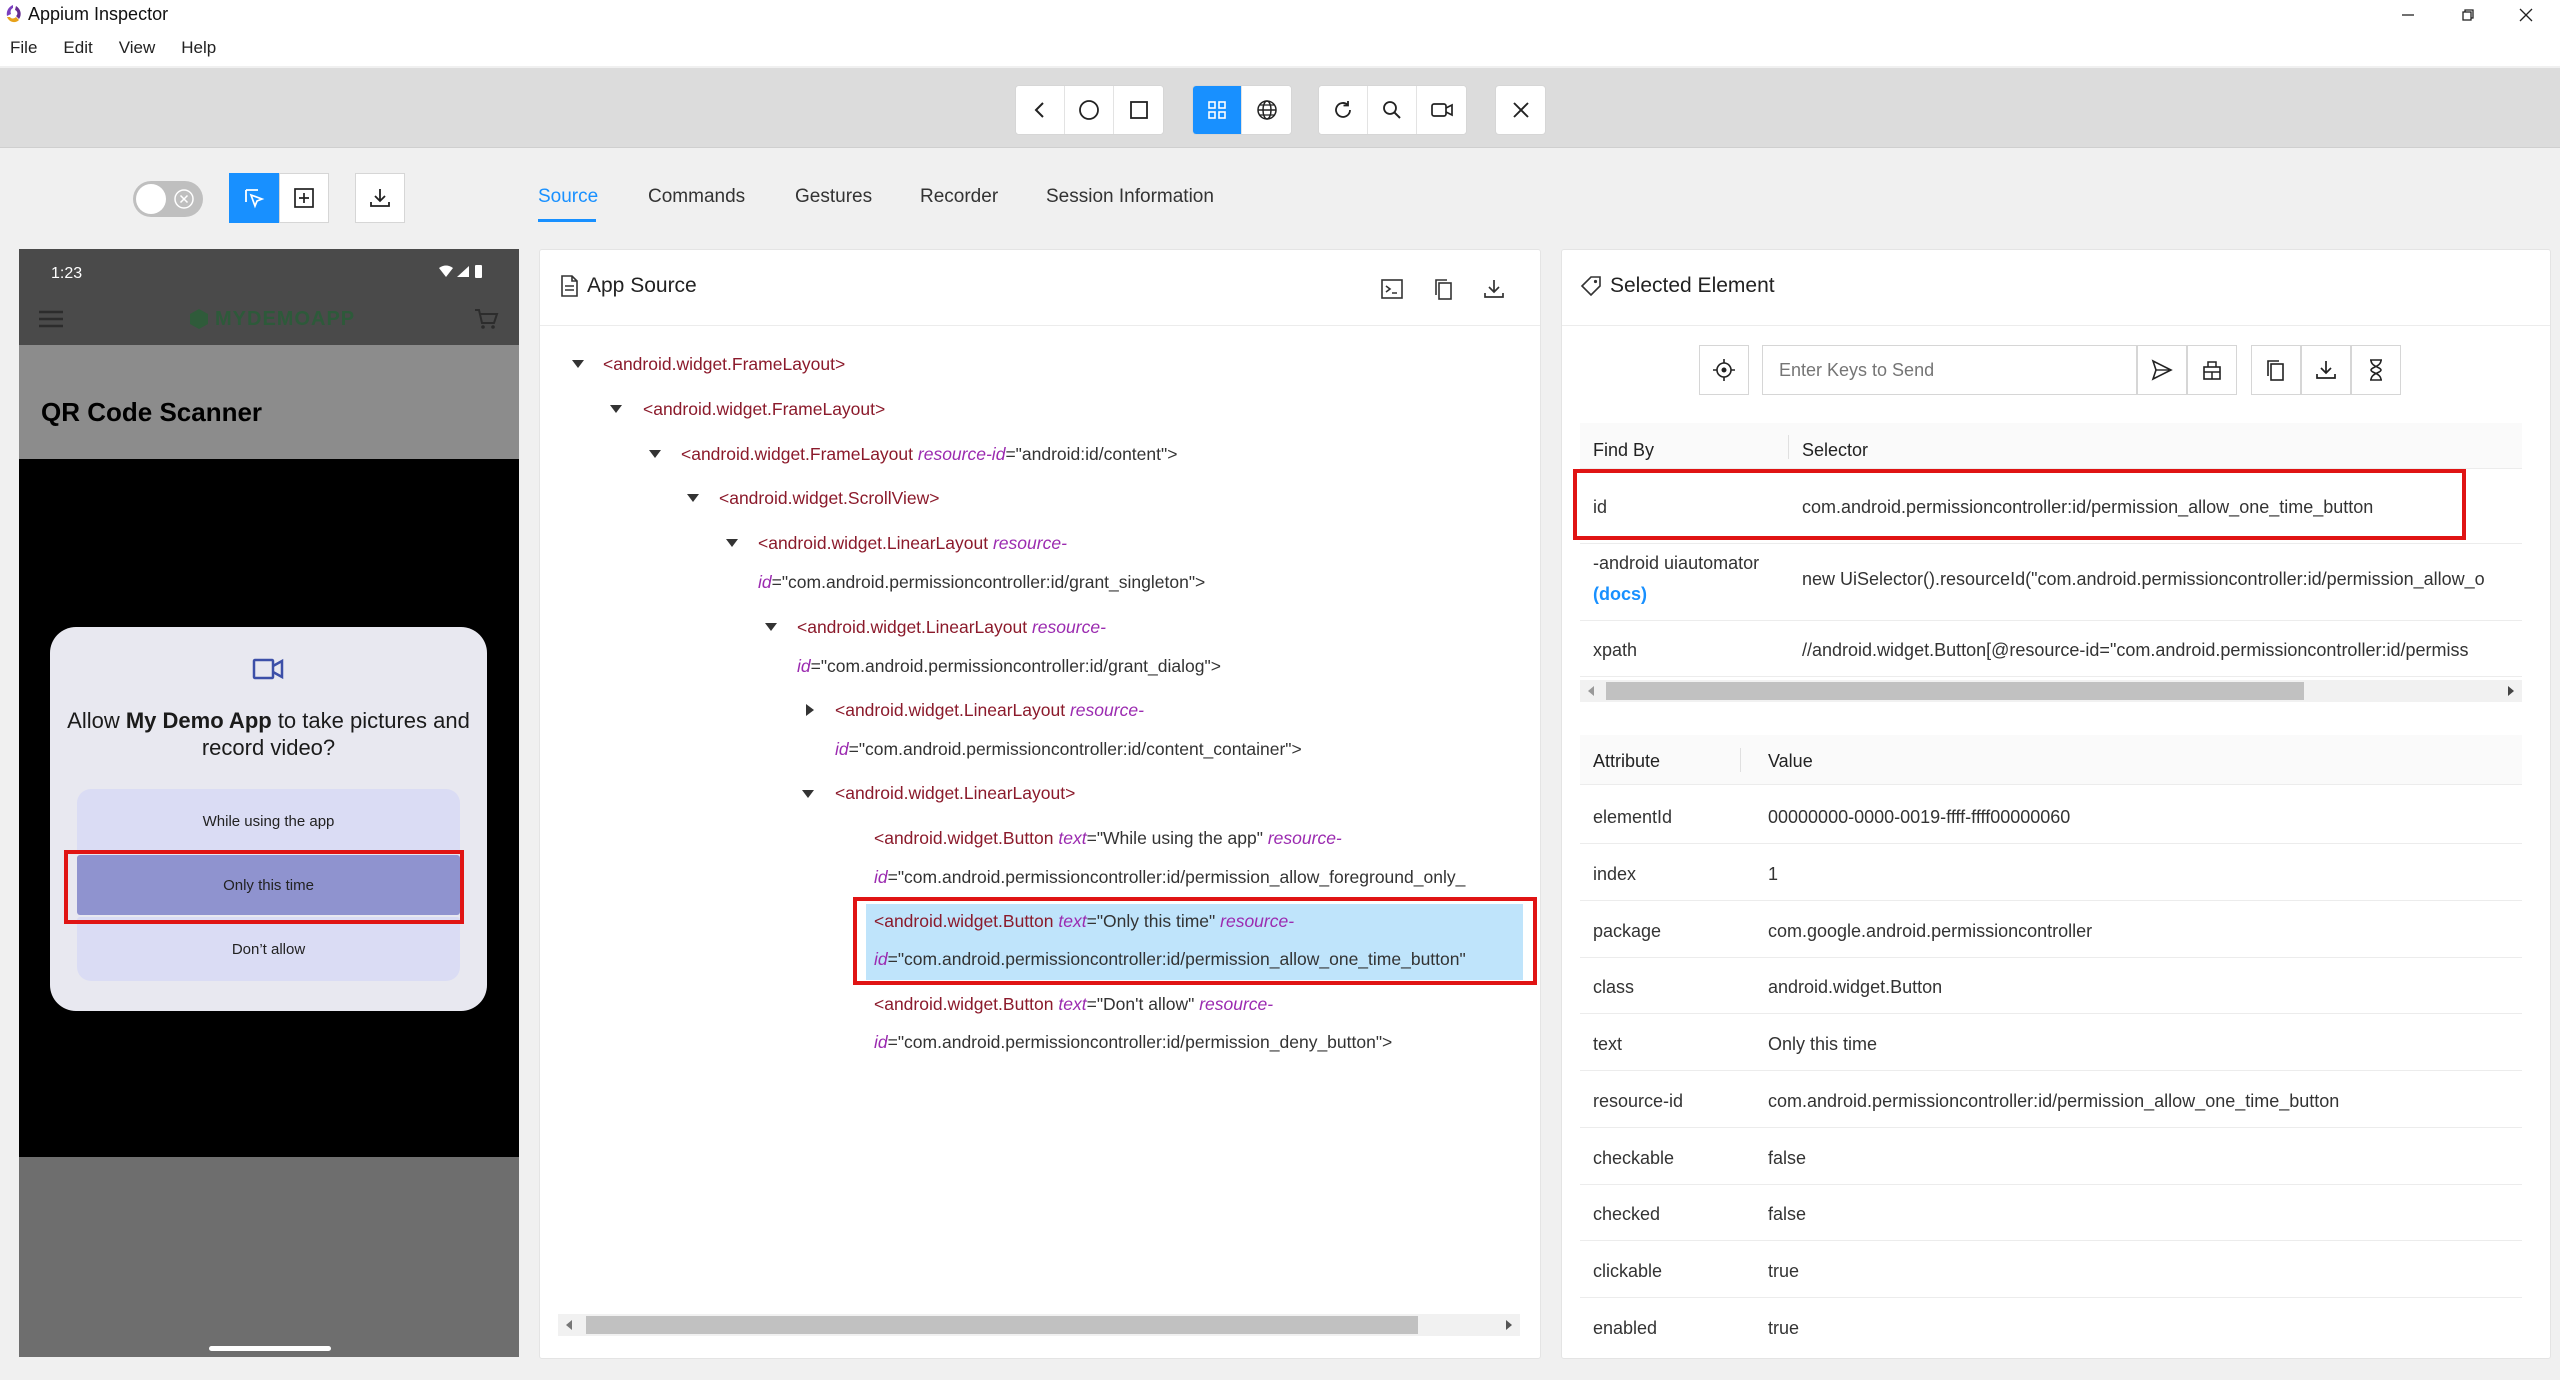  Describe the element at coordinates (264, 887) in the screenshot. I see `highlight-box-device` at that location.